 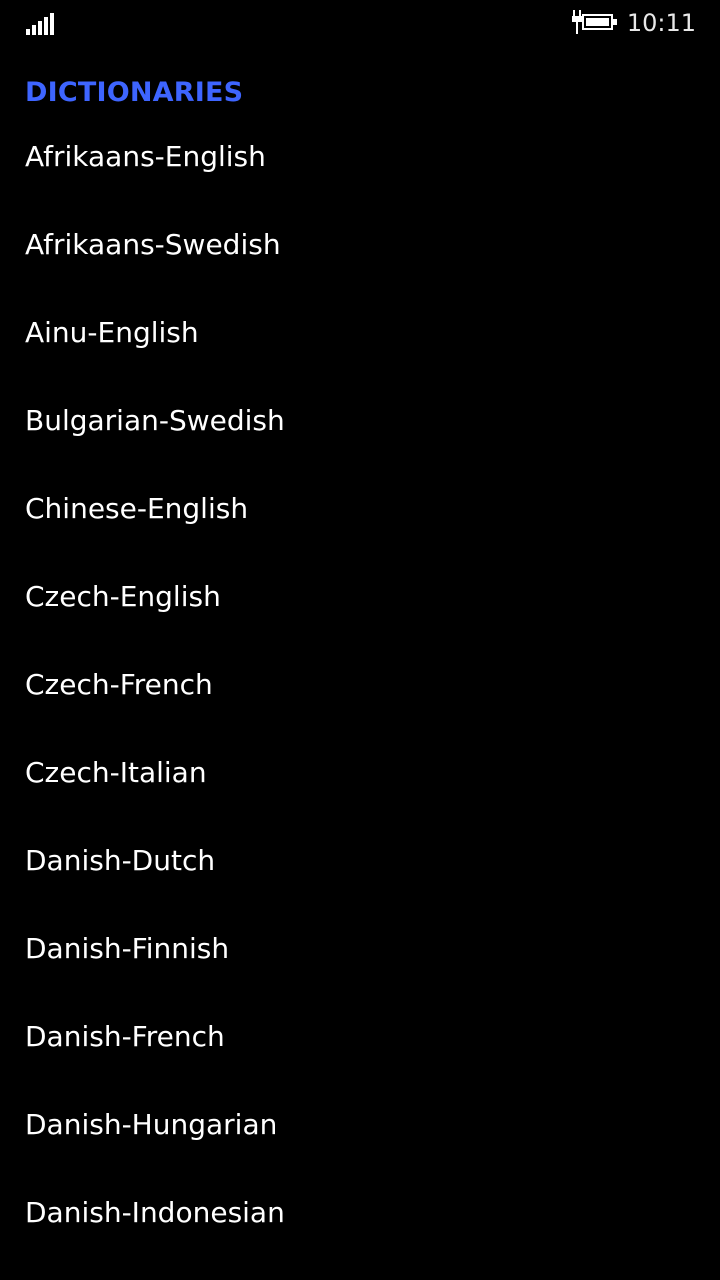 What do you see at coordinates (360, 880) in the screenshot?
I see `list-item: Danish-Dutch` at bounding box center [360, 880].